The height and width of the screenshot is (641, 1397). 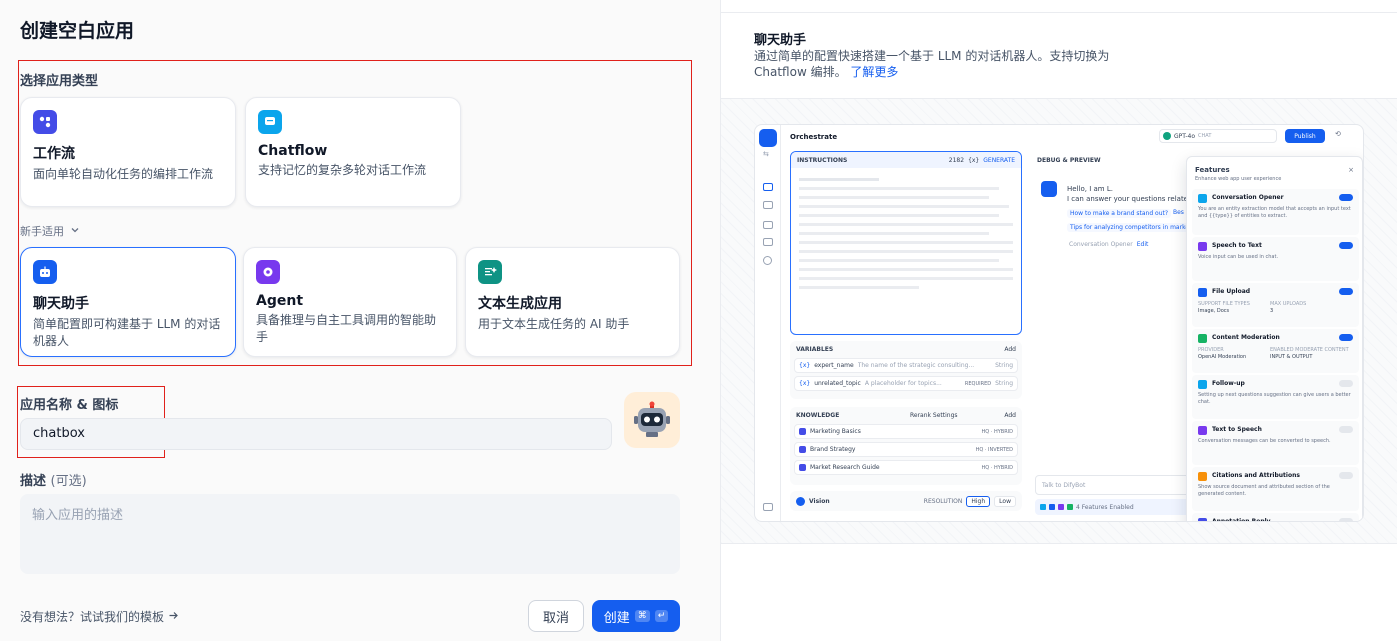 What do you see at coordinates (1010, 349) in the screenshot?
I see `add-variable-button: Add` at bounding box center [1010, 349].